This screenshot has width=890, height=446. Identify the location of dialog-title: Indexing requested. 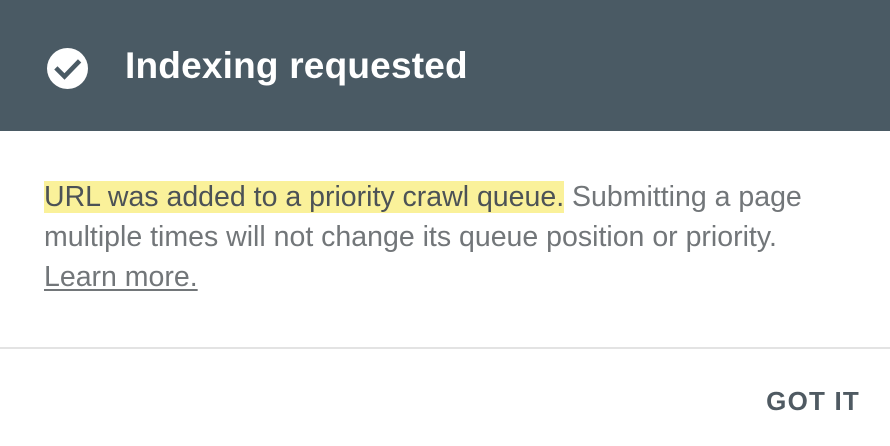
(296, 65).